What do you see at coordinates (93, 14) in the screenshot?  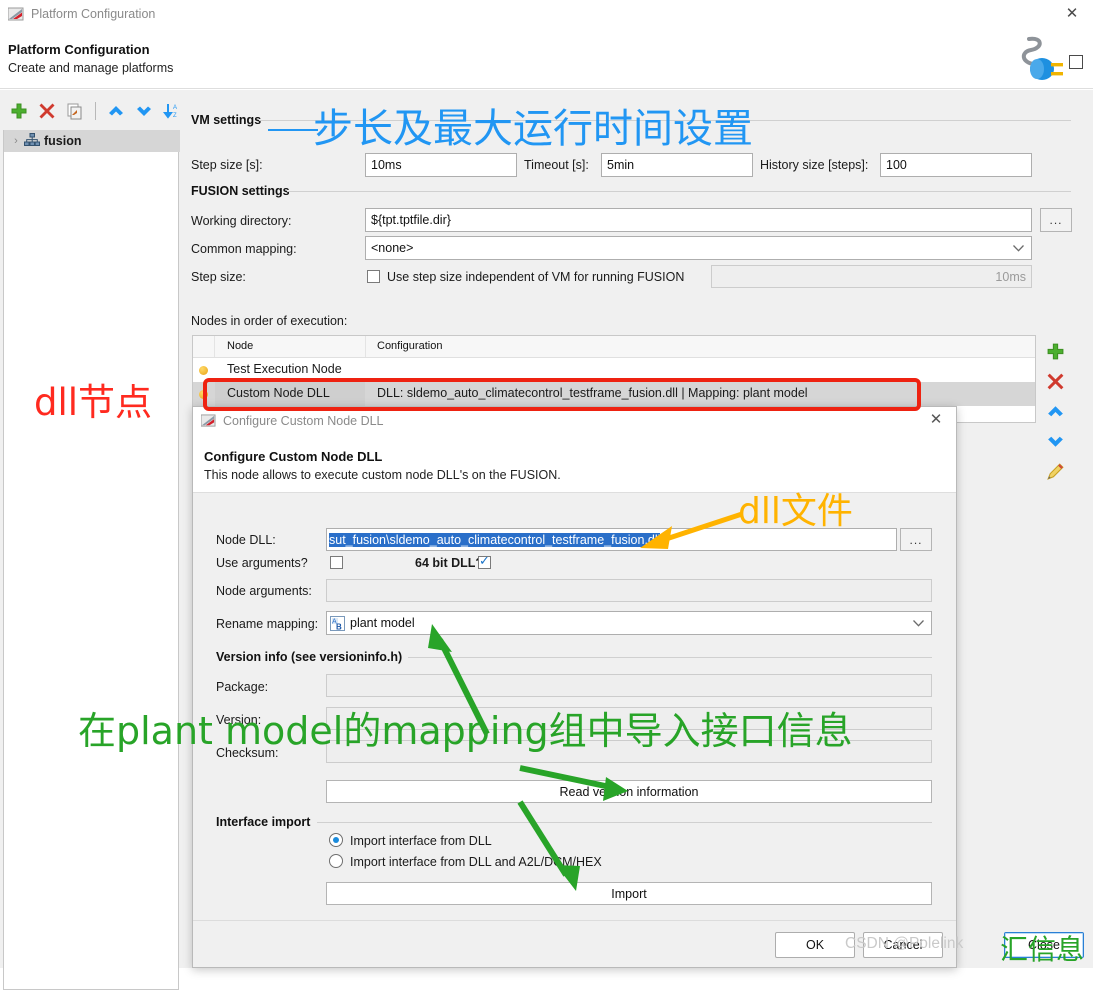 I see `window-title: Platform Configuration` at bounding box center [93, 14].